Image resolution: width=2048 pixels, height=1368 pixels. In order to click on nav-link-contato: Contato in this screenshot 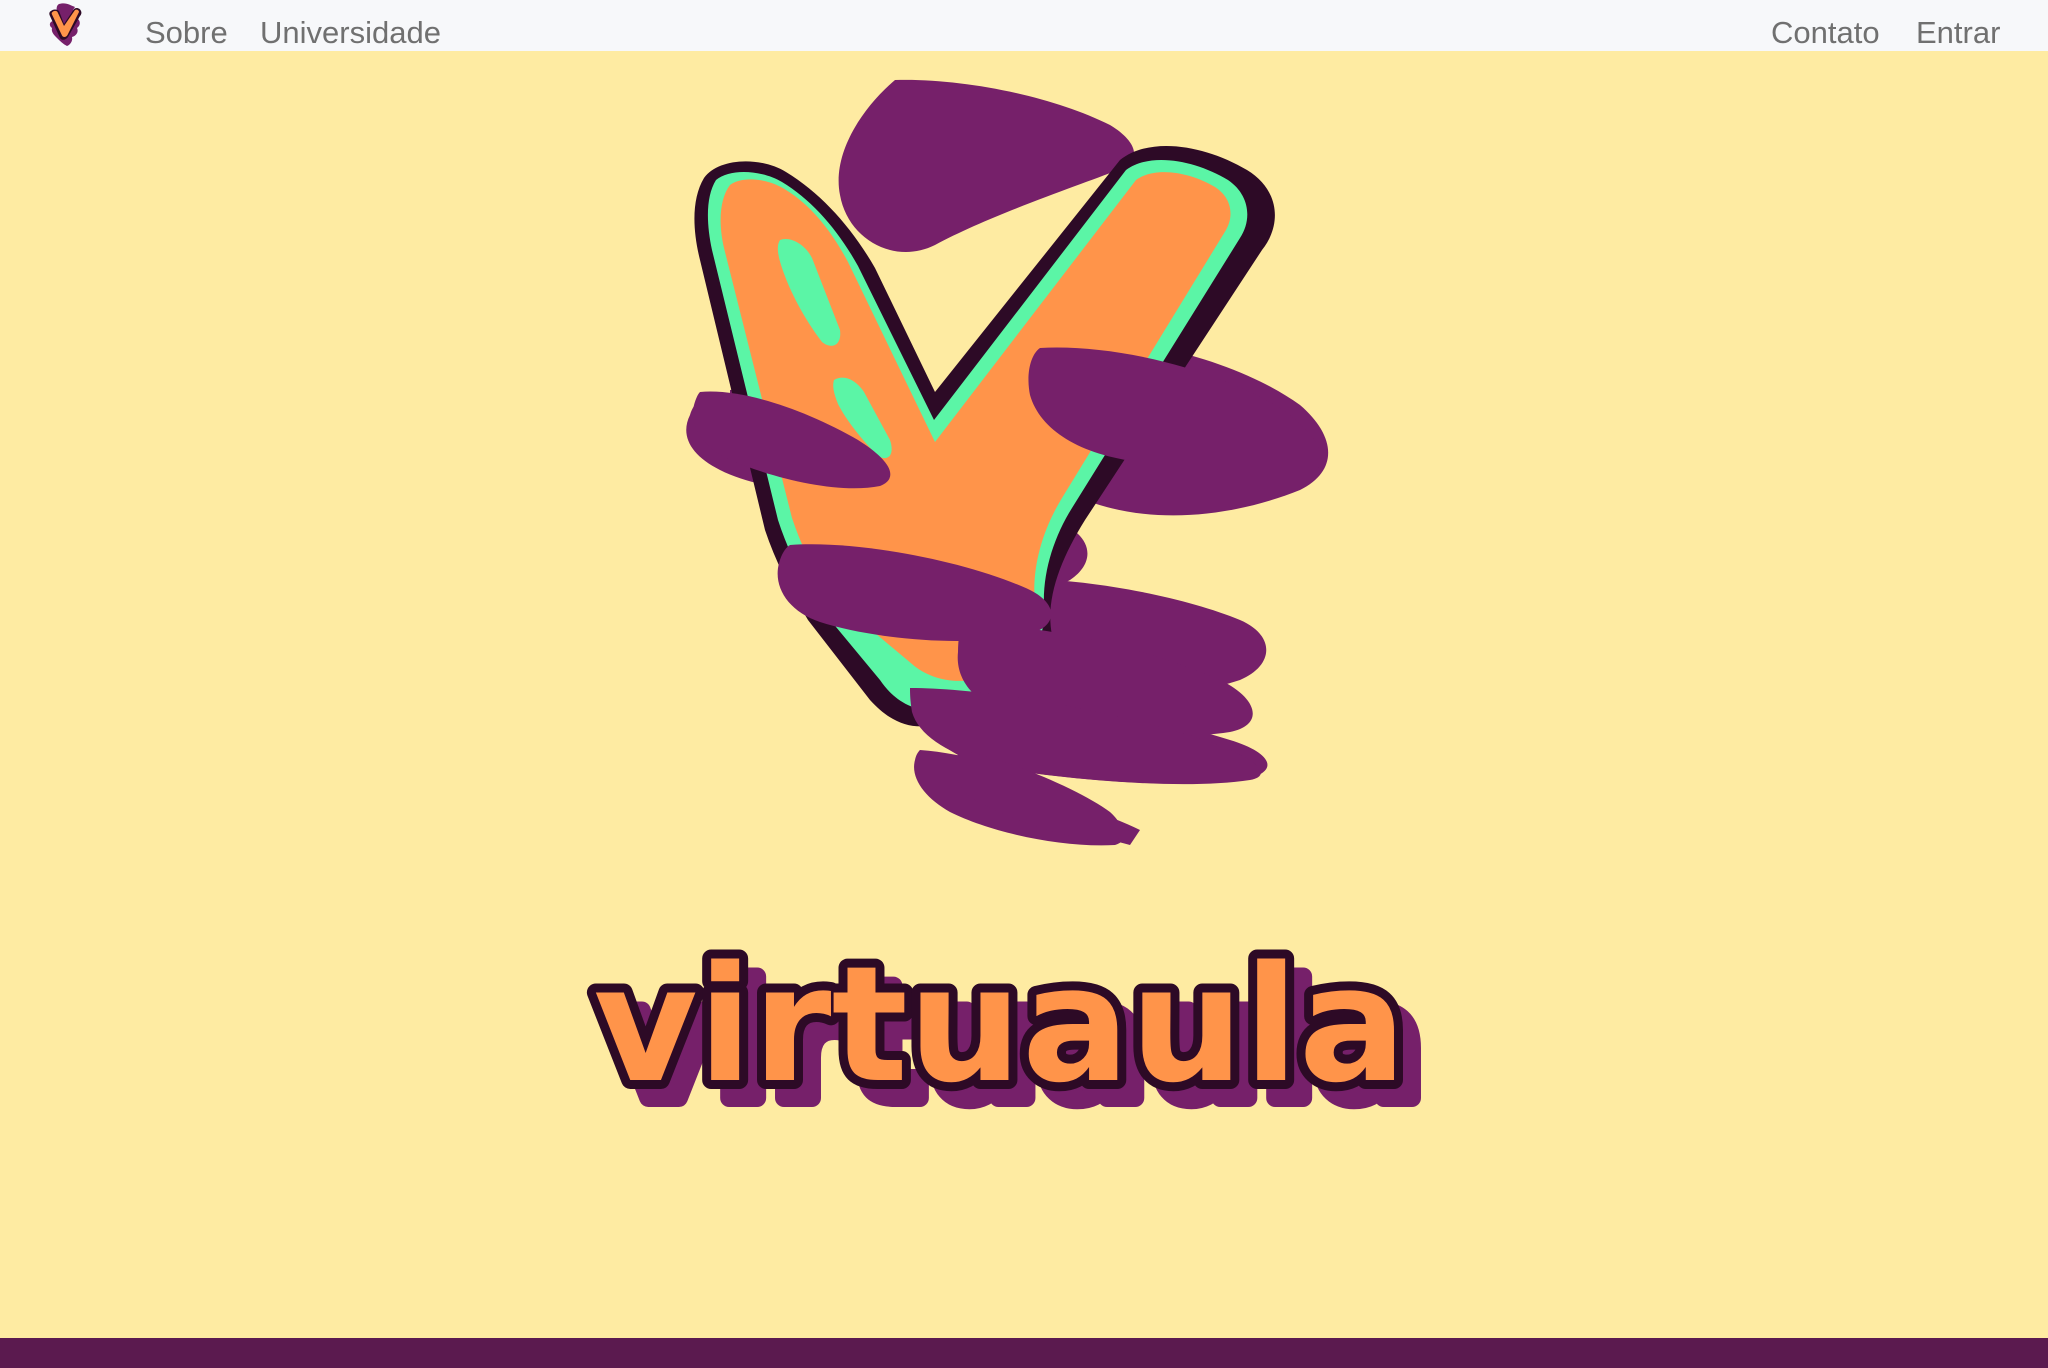, I will do `click(1825, 25)`.